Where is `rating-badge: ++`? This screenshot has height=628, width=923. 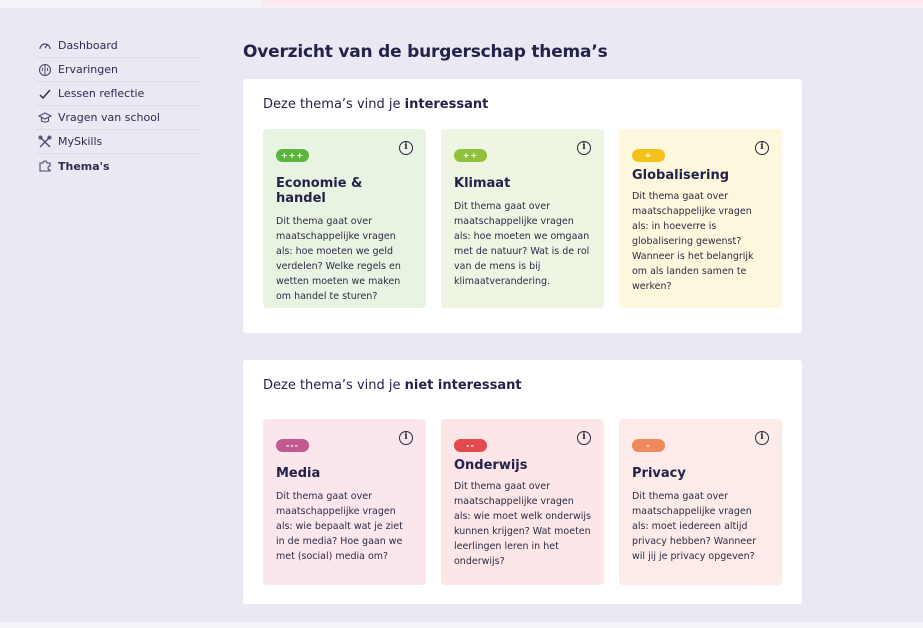
rating-badge: ++ is located at coordinates (470, 155).